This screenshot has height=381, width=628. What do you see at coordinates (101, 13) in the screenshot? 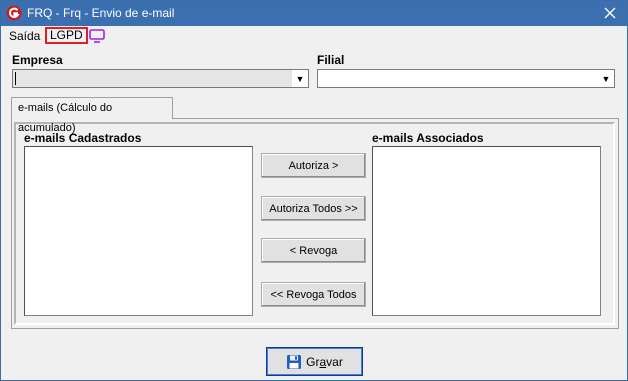
I see `window-title: FRQ - Frq - Envio de e-mail` at bounding box center [101, 13].